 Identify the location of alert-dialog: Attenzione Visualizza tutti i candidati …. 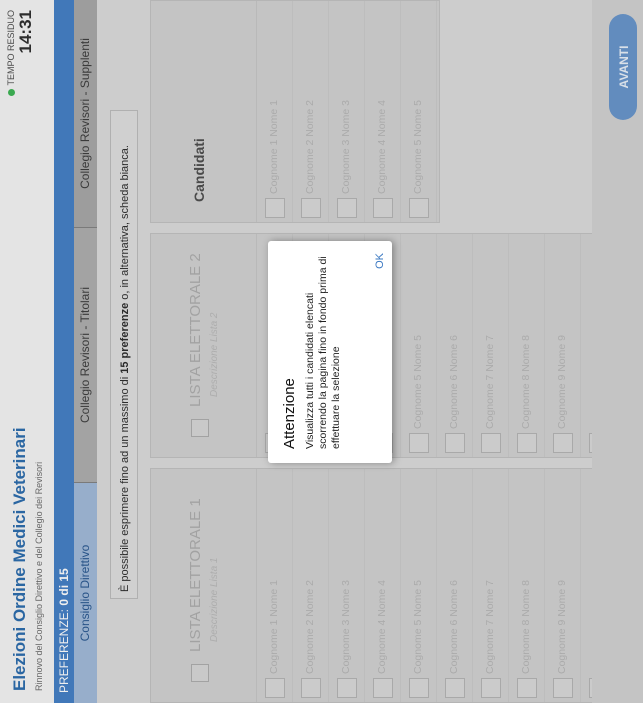
(330, 352).